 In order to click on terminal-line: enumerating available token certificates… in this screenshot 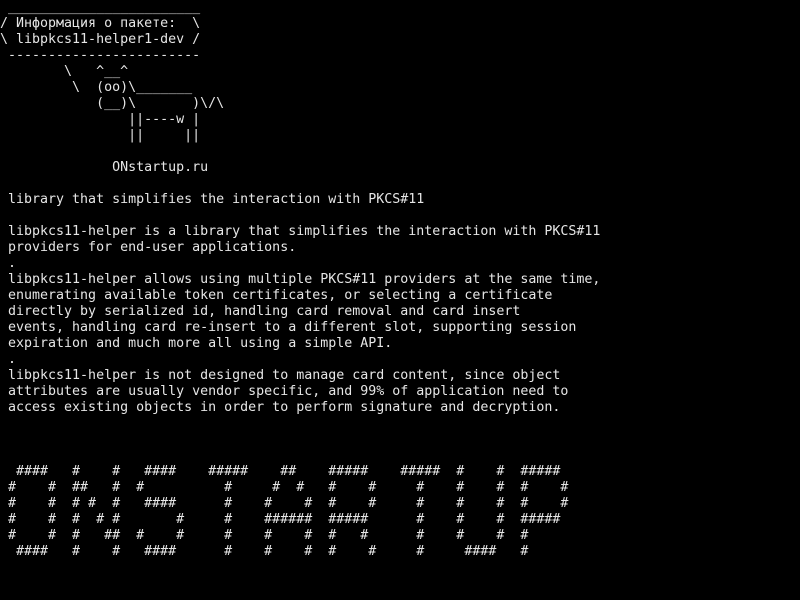, I will do `click(276, 295)`.